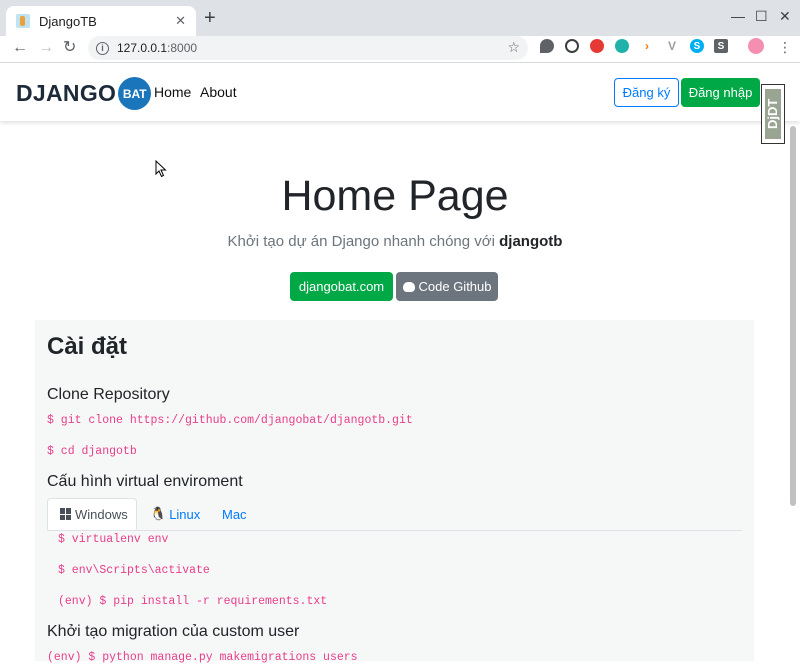  What do you see at coordinates (785, 47) in the screenshot?
I see `browser-menu-icon: ⋮` at bounding box center [785, 47].